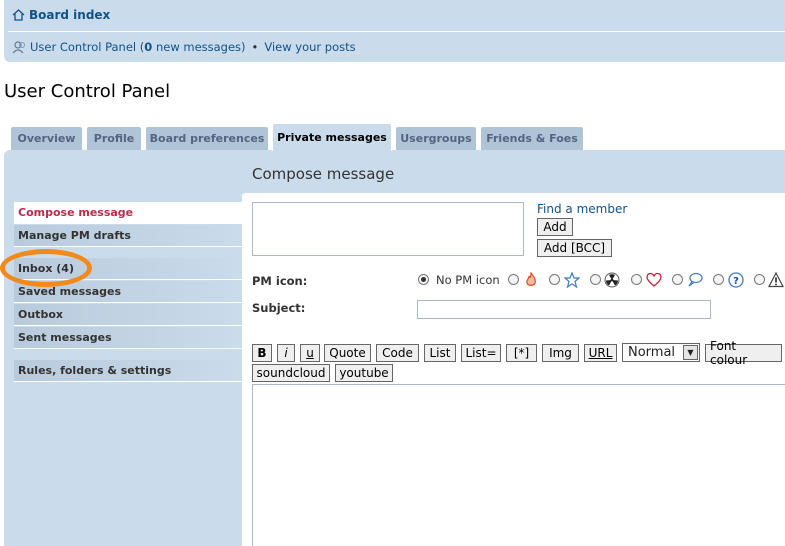  I want to click on sidebar-item-label: Compose message, so click(76, 212).